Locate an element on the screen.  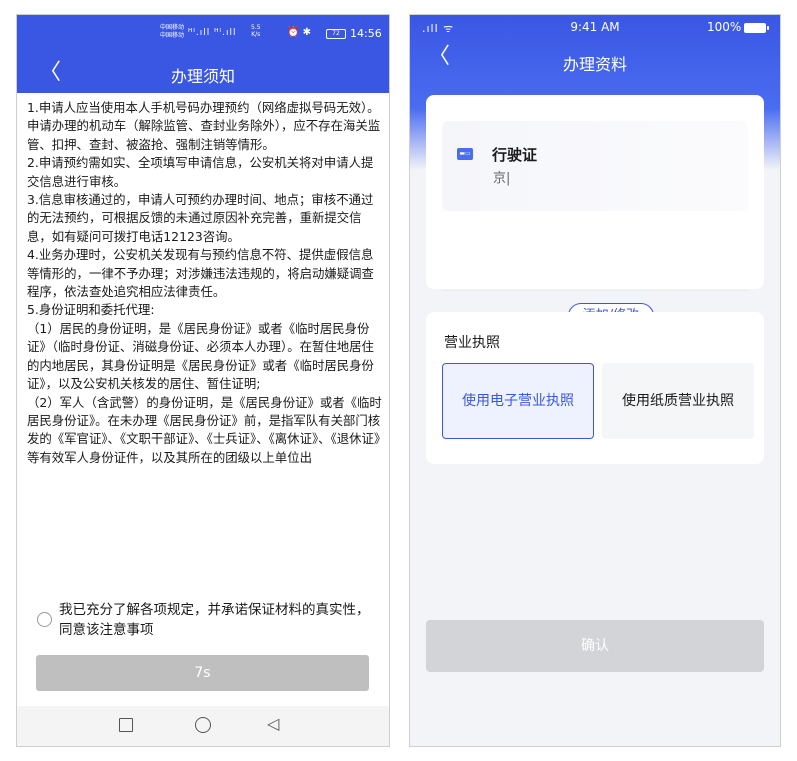
battery-icon is located at coordinates (756, 28).